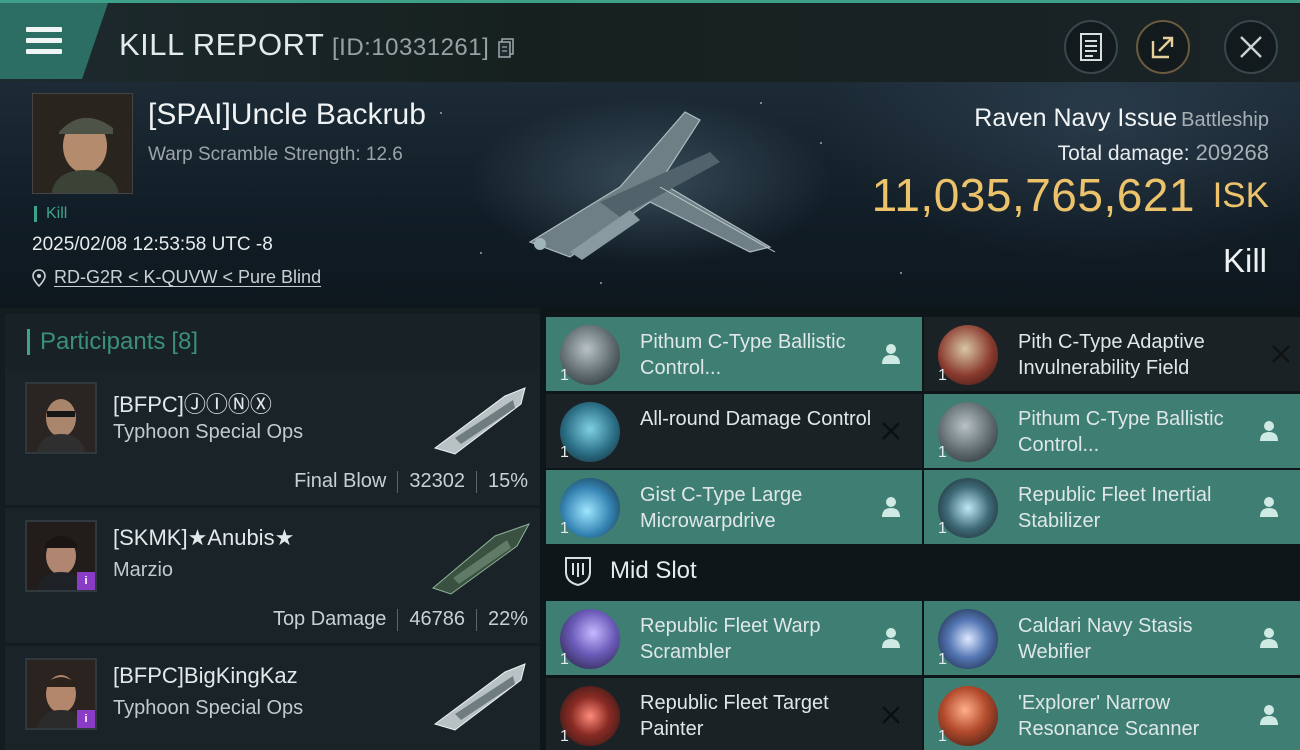 Image resolution: width=1300 pixels, height=750 pixels. I want to click on location-link: RD-G2R < K-QUVW < Pure Blind, so click(187, 277).